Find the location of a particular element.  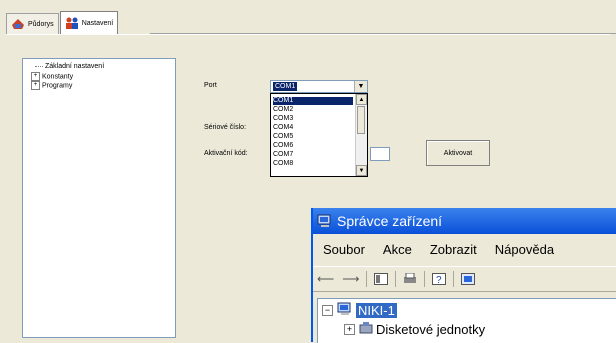

tab-strip: Půdorys Nastavení is located at coordinates (62, 22).